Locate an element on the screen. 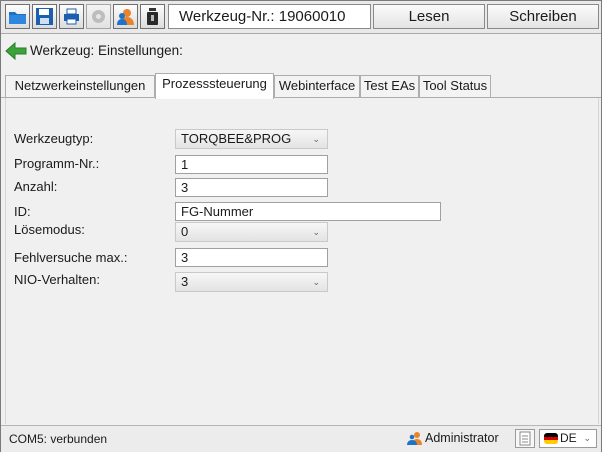 This screenshot has height=452, width=602. werkzeugtyp-select: TORQBEE&PROG ⌄ is located at coordinates (251, 139).